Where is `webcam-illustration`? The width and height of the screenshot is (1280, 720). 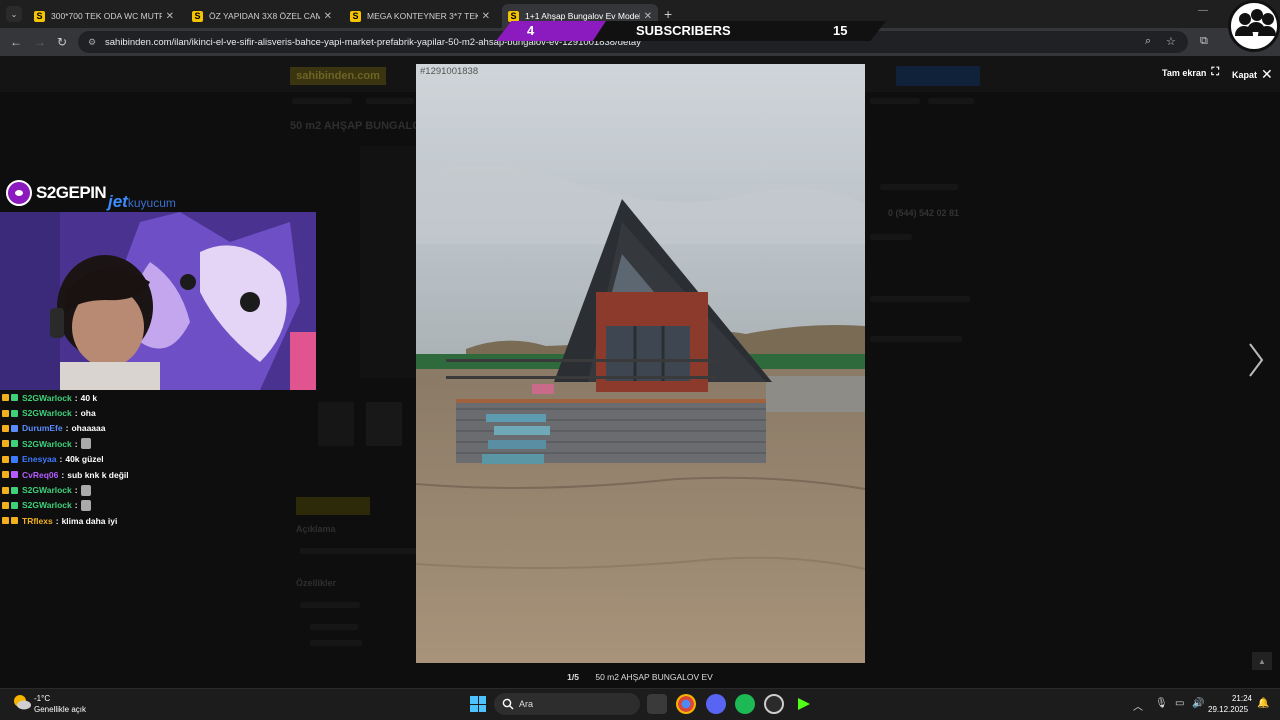 webcam-illustration is located at coordinates (158, 301).